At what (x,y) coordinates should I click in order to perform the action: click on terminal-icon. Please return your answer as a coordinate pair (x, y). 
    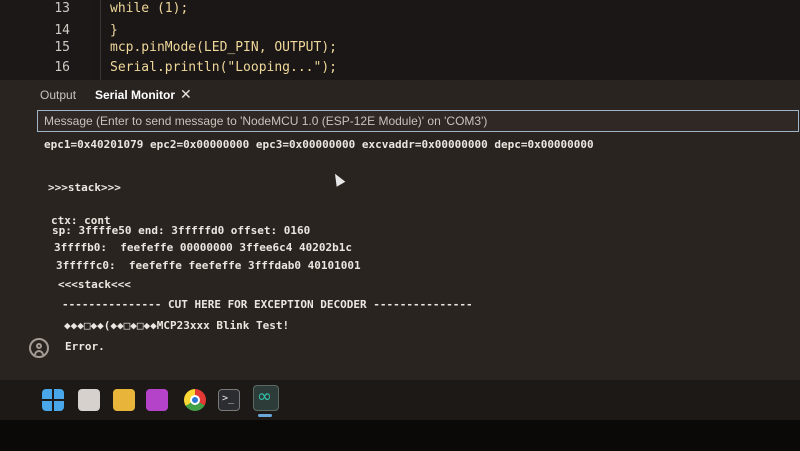
    Looking at the image, I should click on (229, 400).